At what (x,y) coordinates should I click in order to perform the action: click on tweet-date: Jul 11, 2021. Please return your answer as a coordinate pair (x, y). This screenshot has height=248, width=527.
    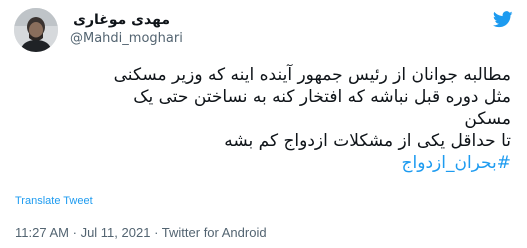
    Looking at the image, I should click on (116, 232).